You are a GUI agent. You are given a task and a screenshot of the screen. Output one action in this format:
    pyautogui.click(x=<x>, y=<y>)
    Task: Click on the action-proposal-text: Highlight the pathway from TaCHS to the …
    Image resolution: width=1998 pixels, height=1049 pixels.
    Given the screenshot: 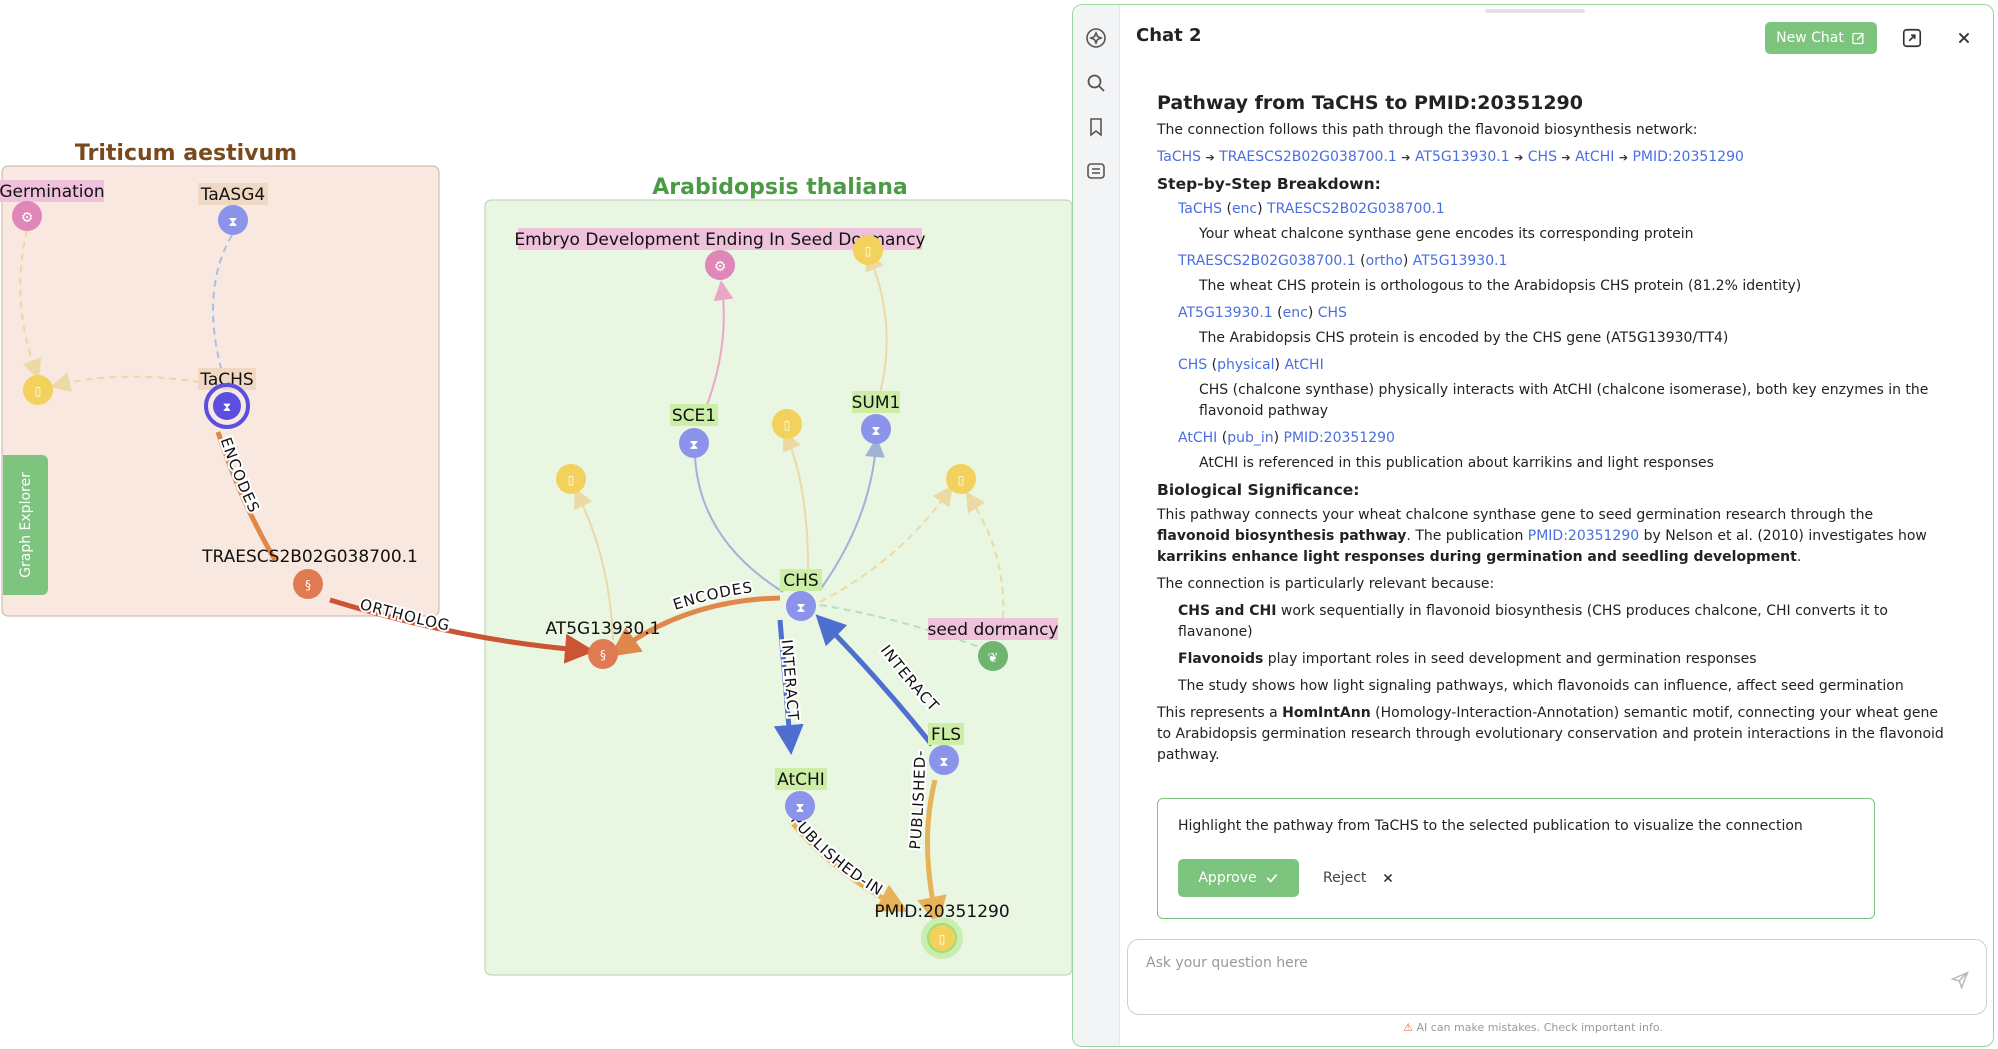 What is the action you would take?
    pyautogui.click(x=1490, y=826)
    